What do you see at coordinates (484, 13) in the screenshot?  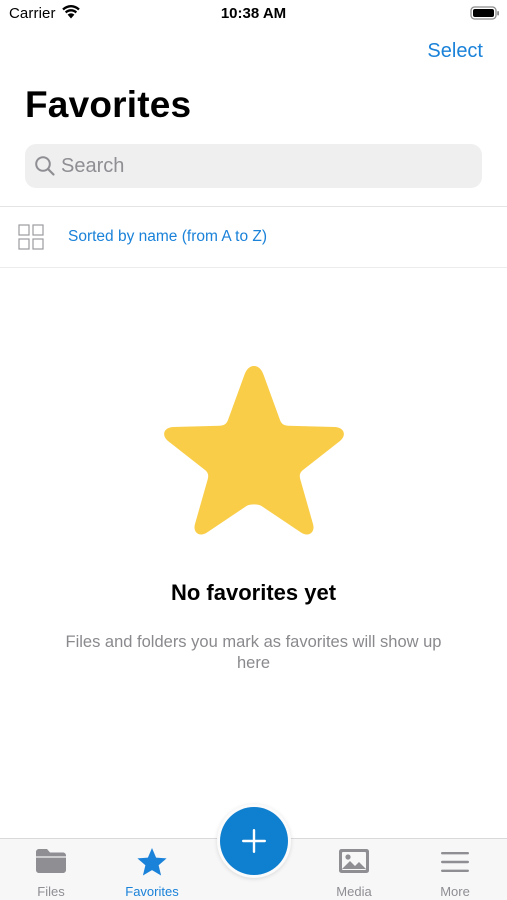 I see `battery-icon` at bounding box center [484, 13].